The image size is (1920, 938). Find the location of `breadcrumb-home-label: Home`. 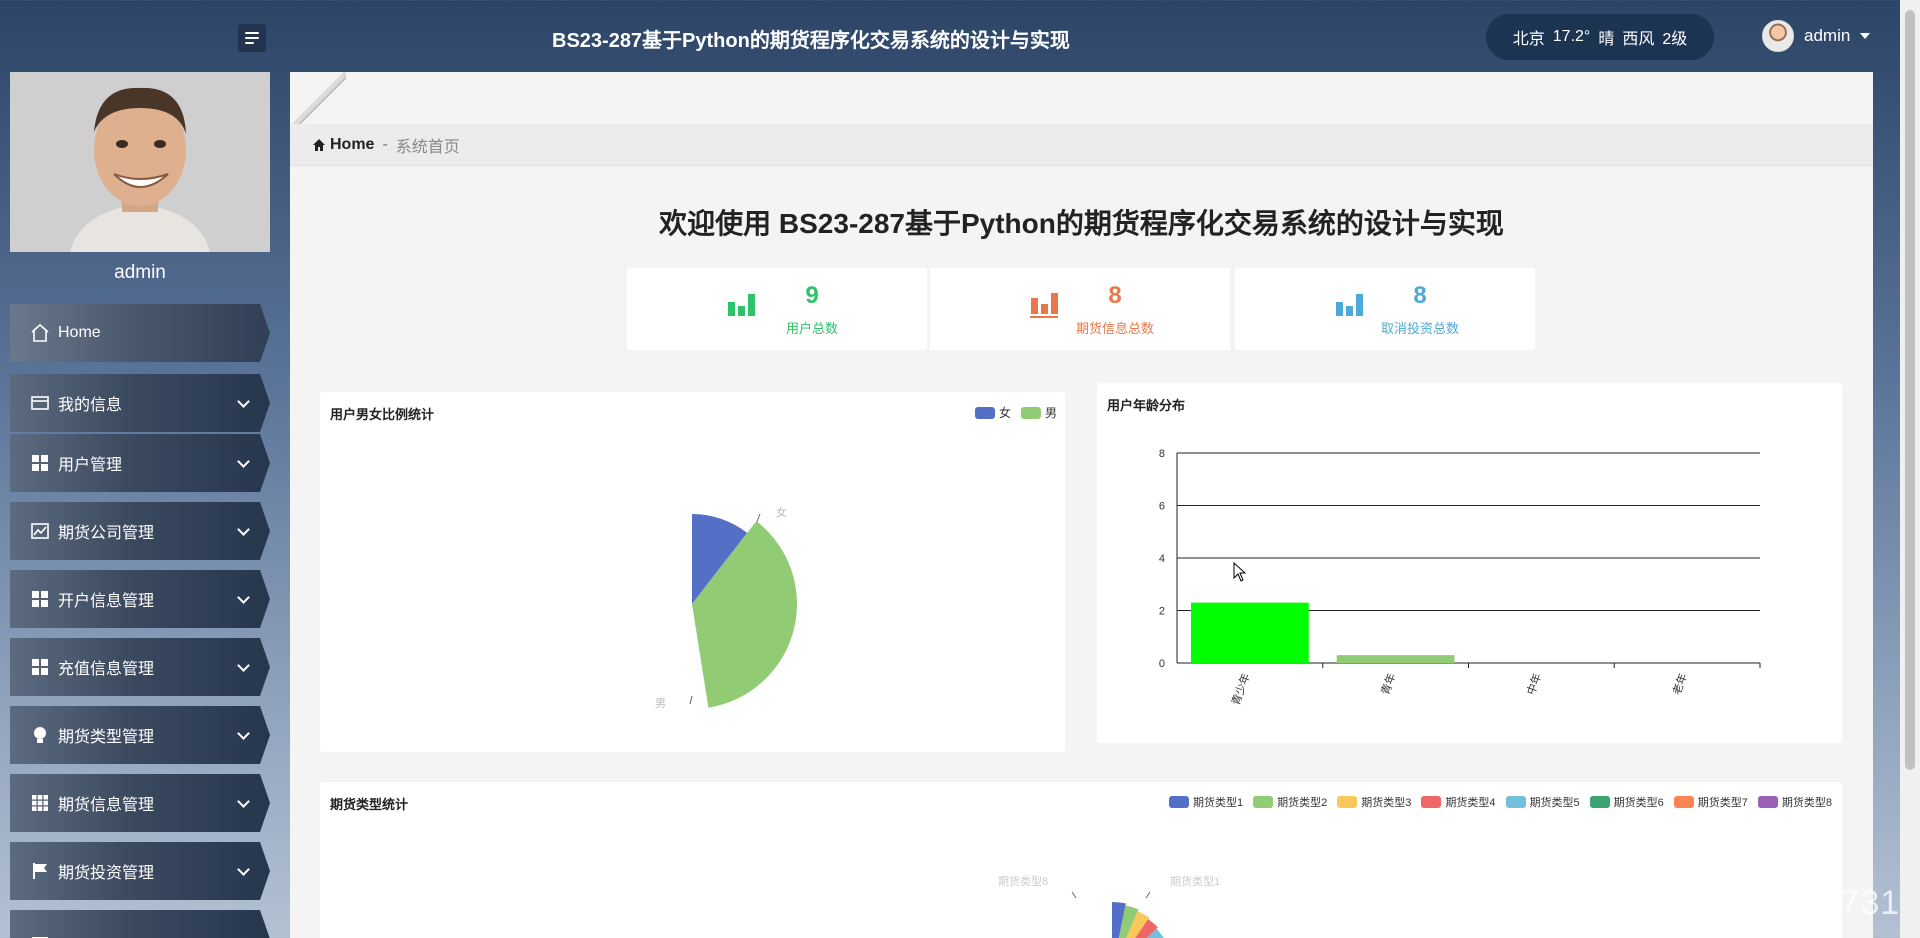

breadcrumb-home-label: Home is located at coordinates (352, 144).